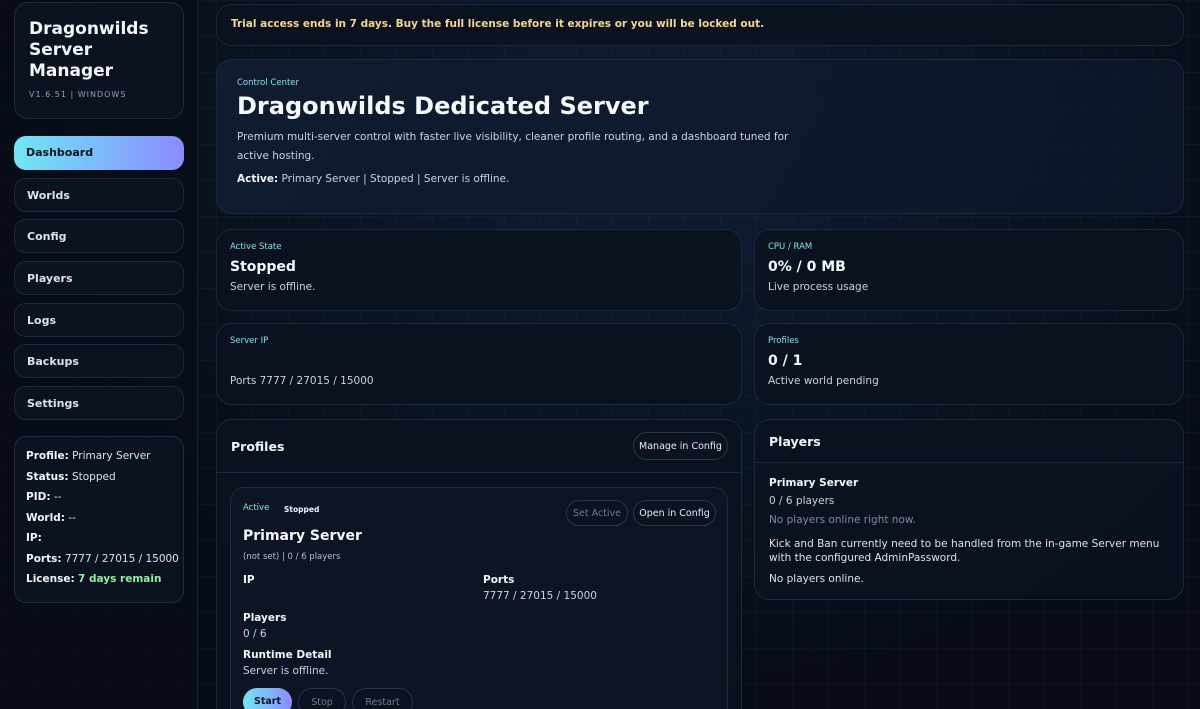 This screenshot has height=709, width=1200. Describe the element at coordinates (44, 497) in the screenshot. I see `status-pid: PID: --` at that location.